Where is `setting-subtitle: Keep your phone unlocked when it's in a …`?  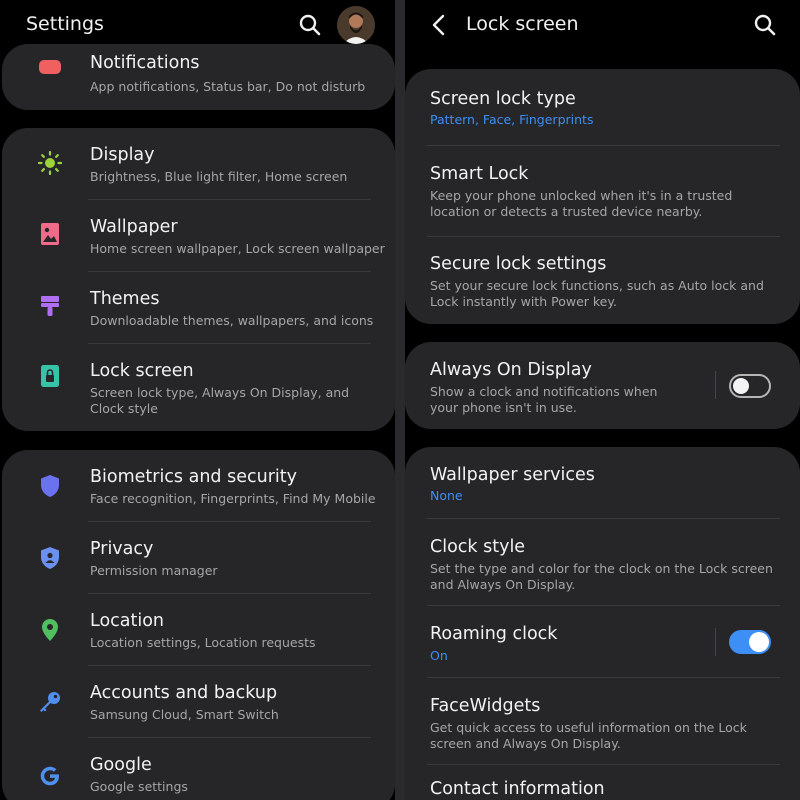 setting-subtitle: Keep your phone unlocked when it's in a … is located at coordinates (581, 203).